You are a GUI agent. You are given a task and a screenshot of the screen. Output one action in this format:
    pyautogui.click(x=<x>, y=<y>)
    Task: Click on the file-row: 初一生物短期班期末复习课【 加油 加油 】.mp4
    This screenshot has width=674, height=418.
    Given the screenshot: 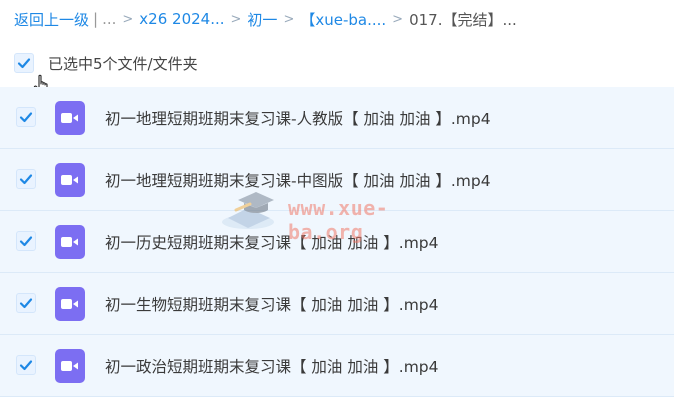 What is the action you would take?
    pyautogui.click(x=337, y=304)
    